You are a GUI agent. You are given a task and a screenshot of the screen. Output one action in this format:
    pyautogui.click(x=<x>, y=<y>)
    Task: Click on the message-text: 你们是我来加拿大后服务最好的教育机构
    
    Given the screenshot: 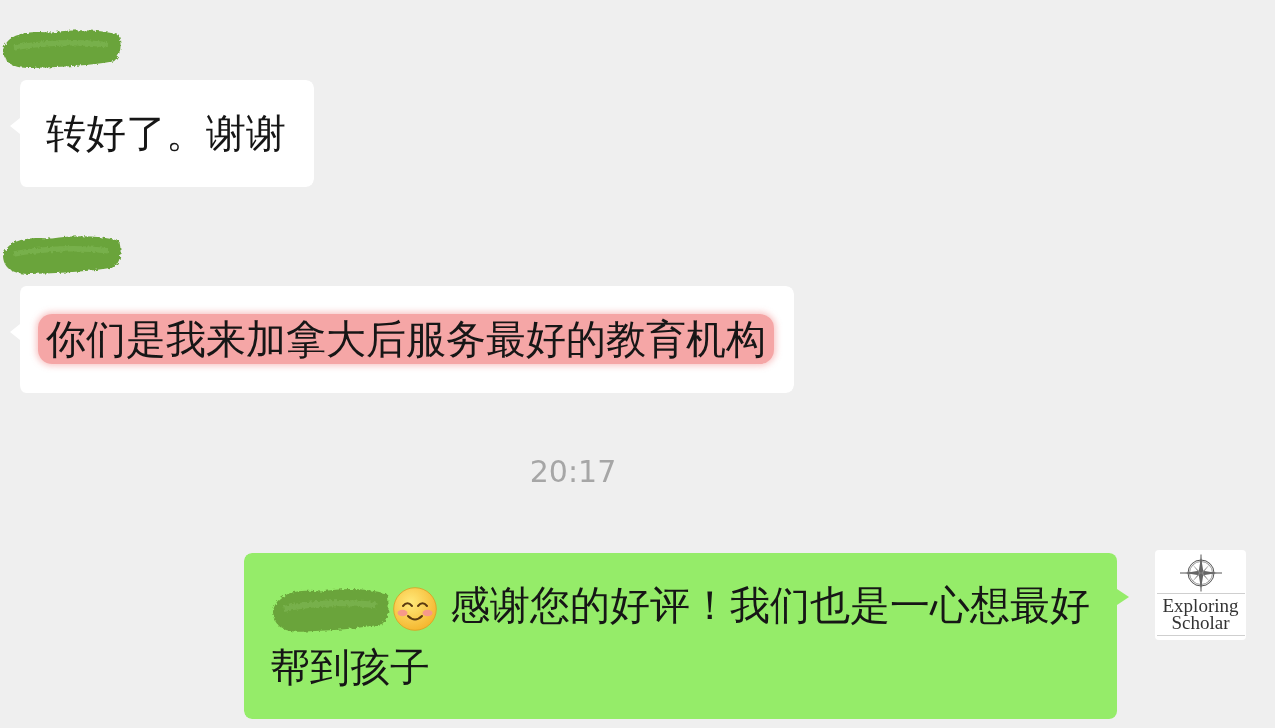 What is the action you would take?
    pyautogui.click(x=406, y=339)
    